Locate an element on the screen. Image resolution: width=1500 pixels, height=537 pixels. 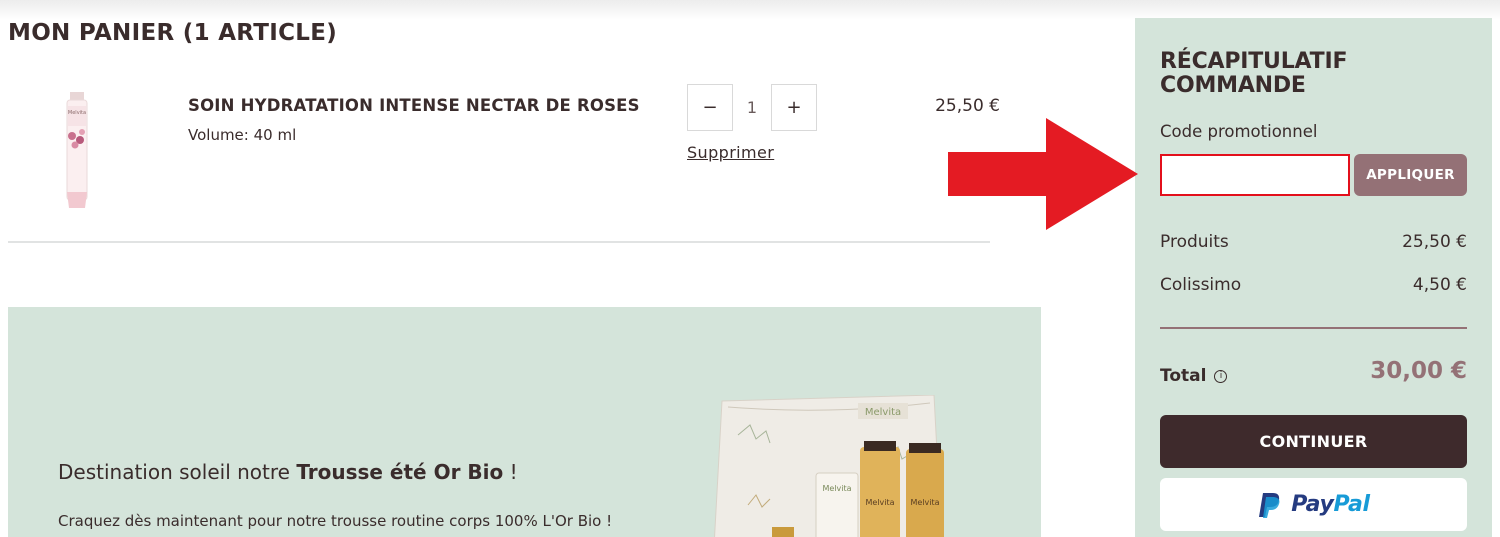
total-label-group: Total i is located at coordinates (1194, 376).